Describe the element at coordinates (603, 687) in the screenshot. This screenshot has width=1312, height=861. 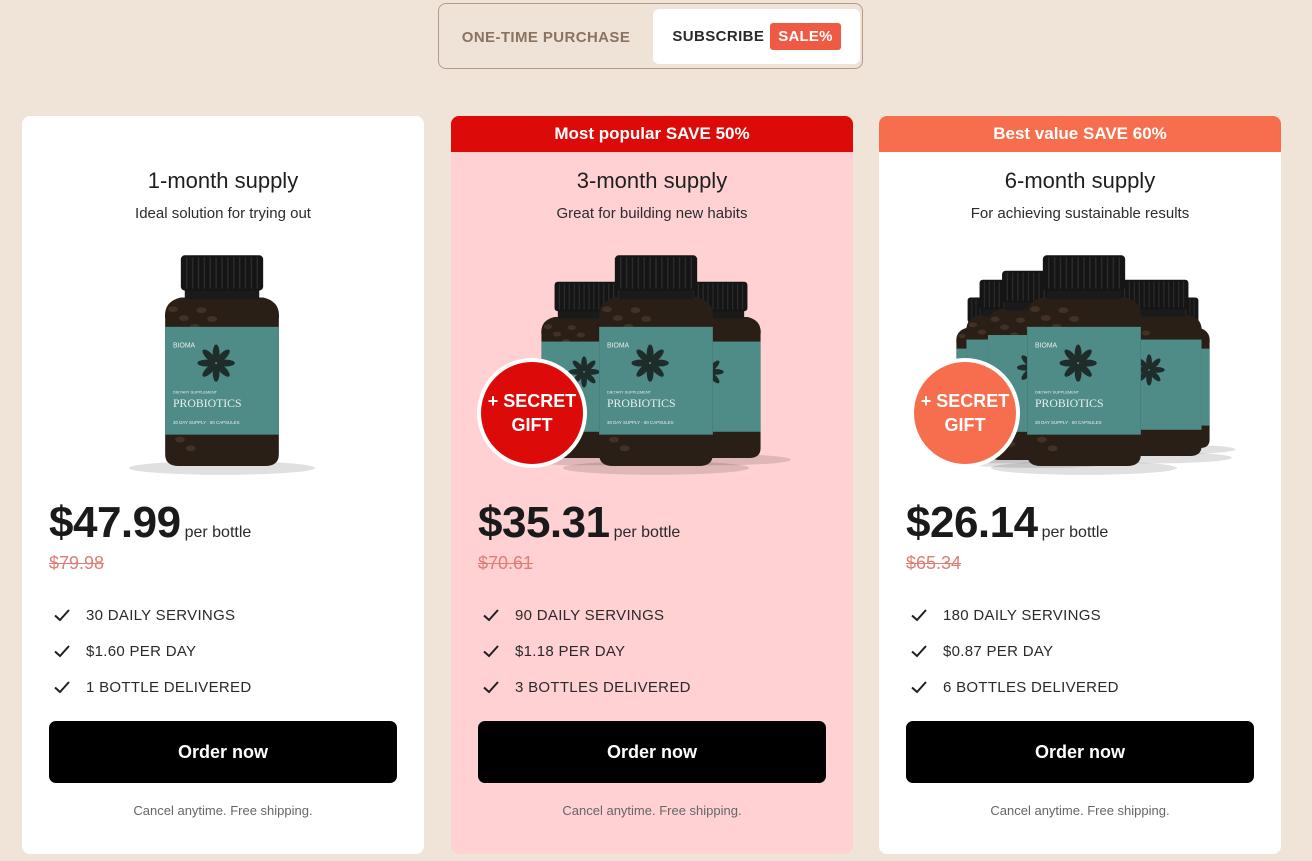
I see `feature-label: 3 BOTTLES DELIVERED` at that location.